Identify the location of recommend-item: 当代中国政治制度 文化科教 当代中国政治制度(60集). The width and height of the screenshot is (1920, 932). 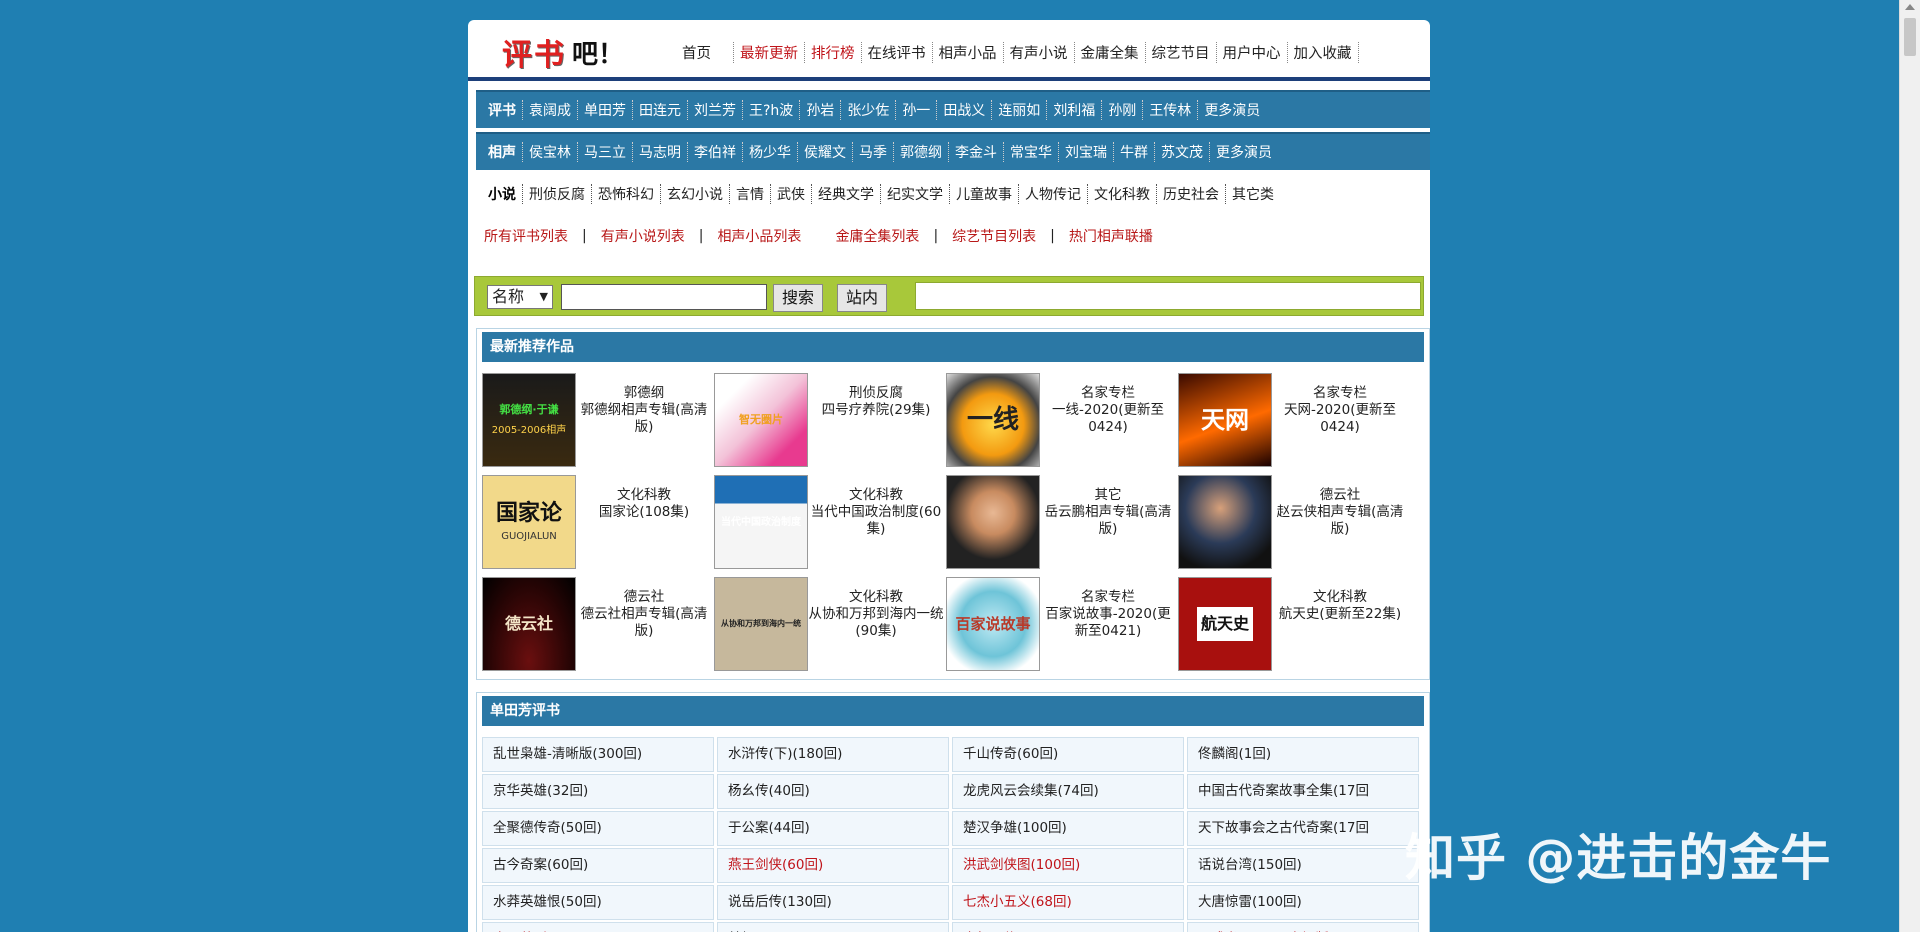
(830, 522).